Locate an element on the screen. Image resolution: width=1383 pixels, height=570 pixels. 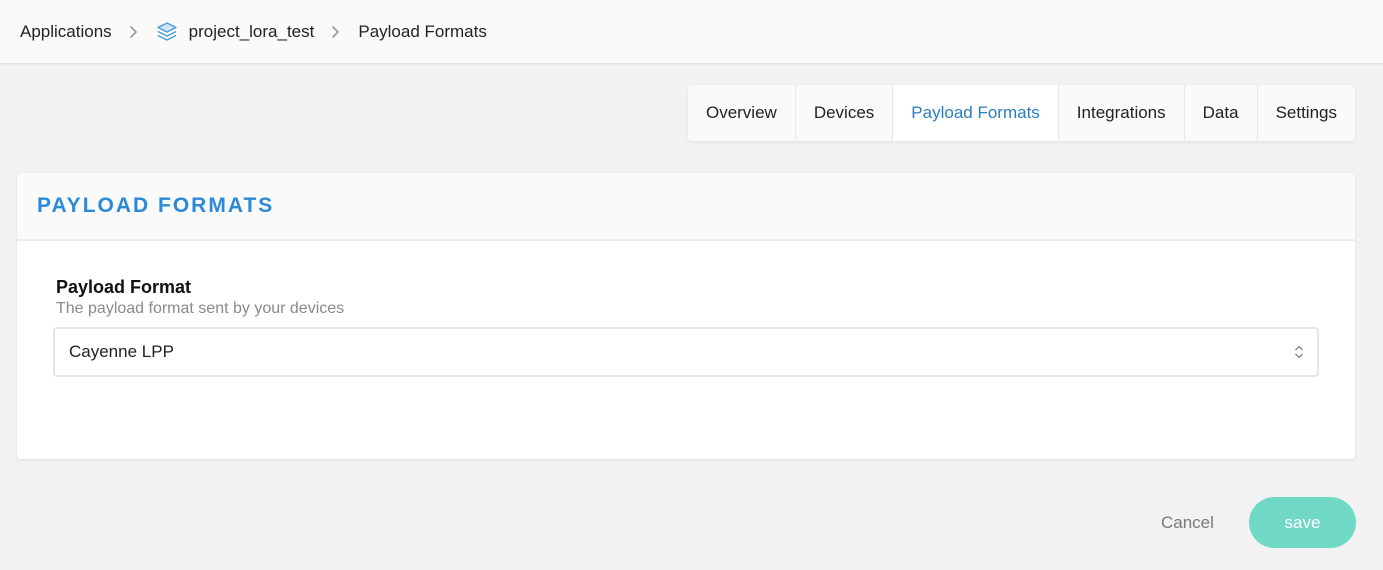
payload-format-selected-value: Cayenne LPP is located at coordinates (121, 351).